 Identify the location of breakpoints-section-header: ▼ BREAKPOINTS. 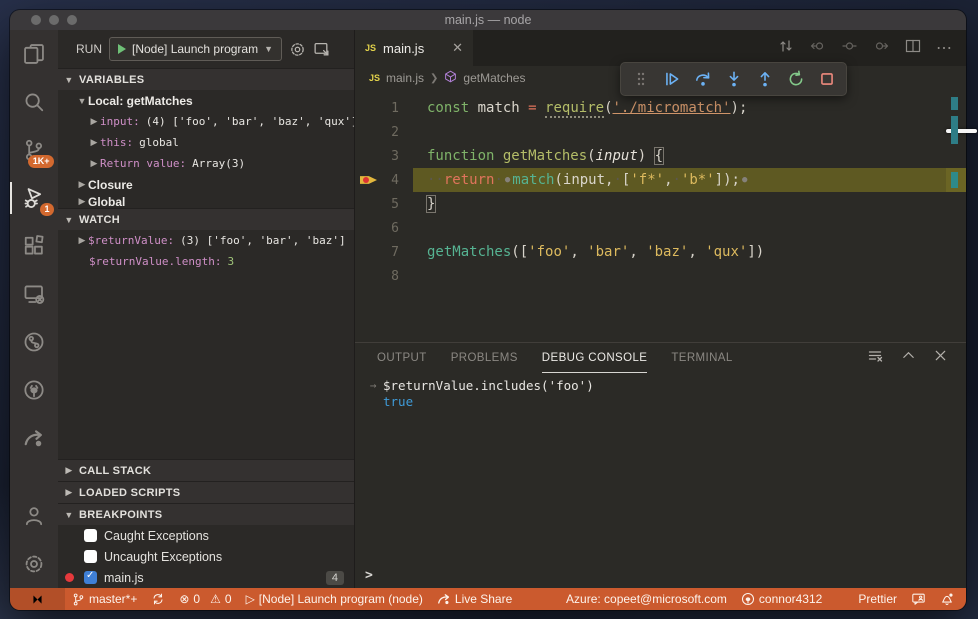
(206, 514).